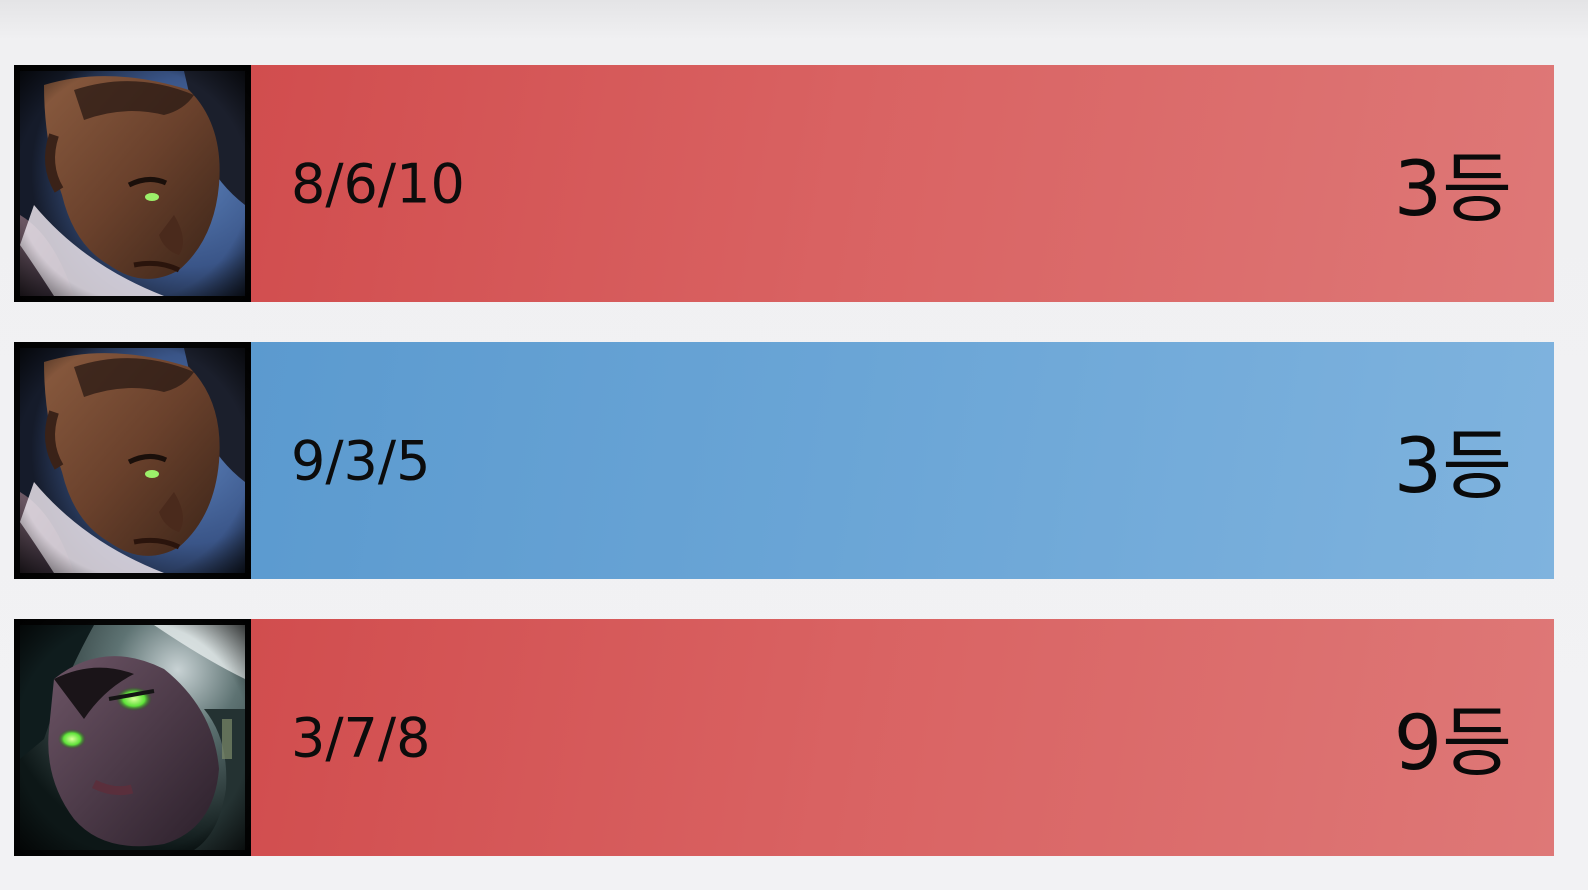 Image resolution: width=1588 pixels, height=890 pixels. Describe the element at coordinates (361, 737) in the screenshot. I see `kda-text: 3/7/8` at that location.